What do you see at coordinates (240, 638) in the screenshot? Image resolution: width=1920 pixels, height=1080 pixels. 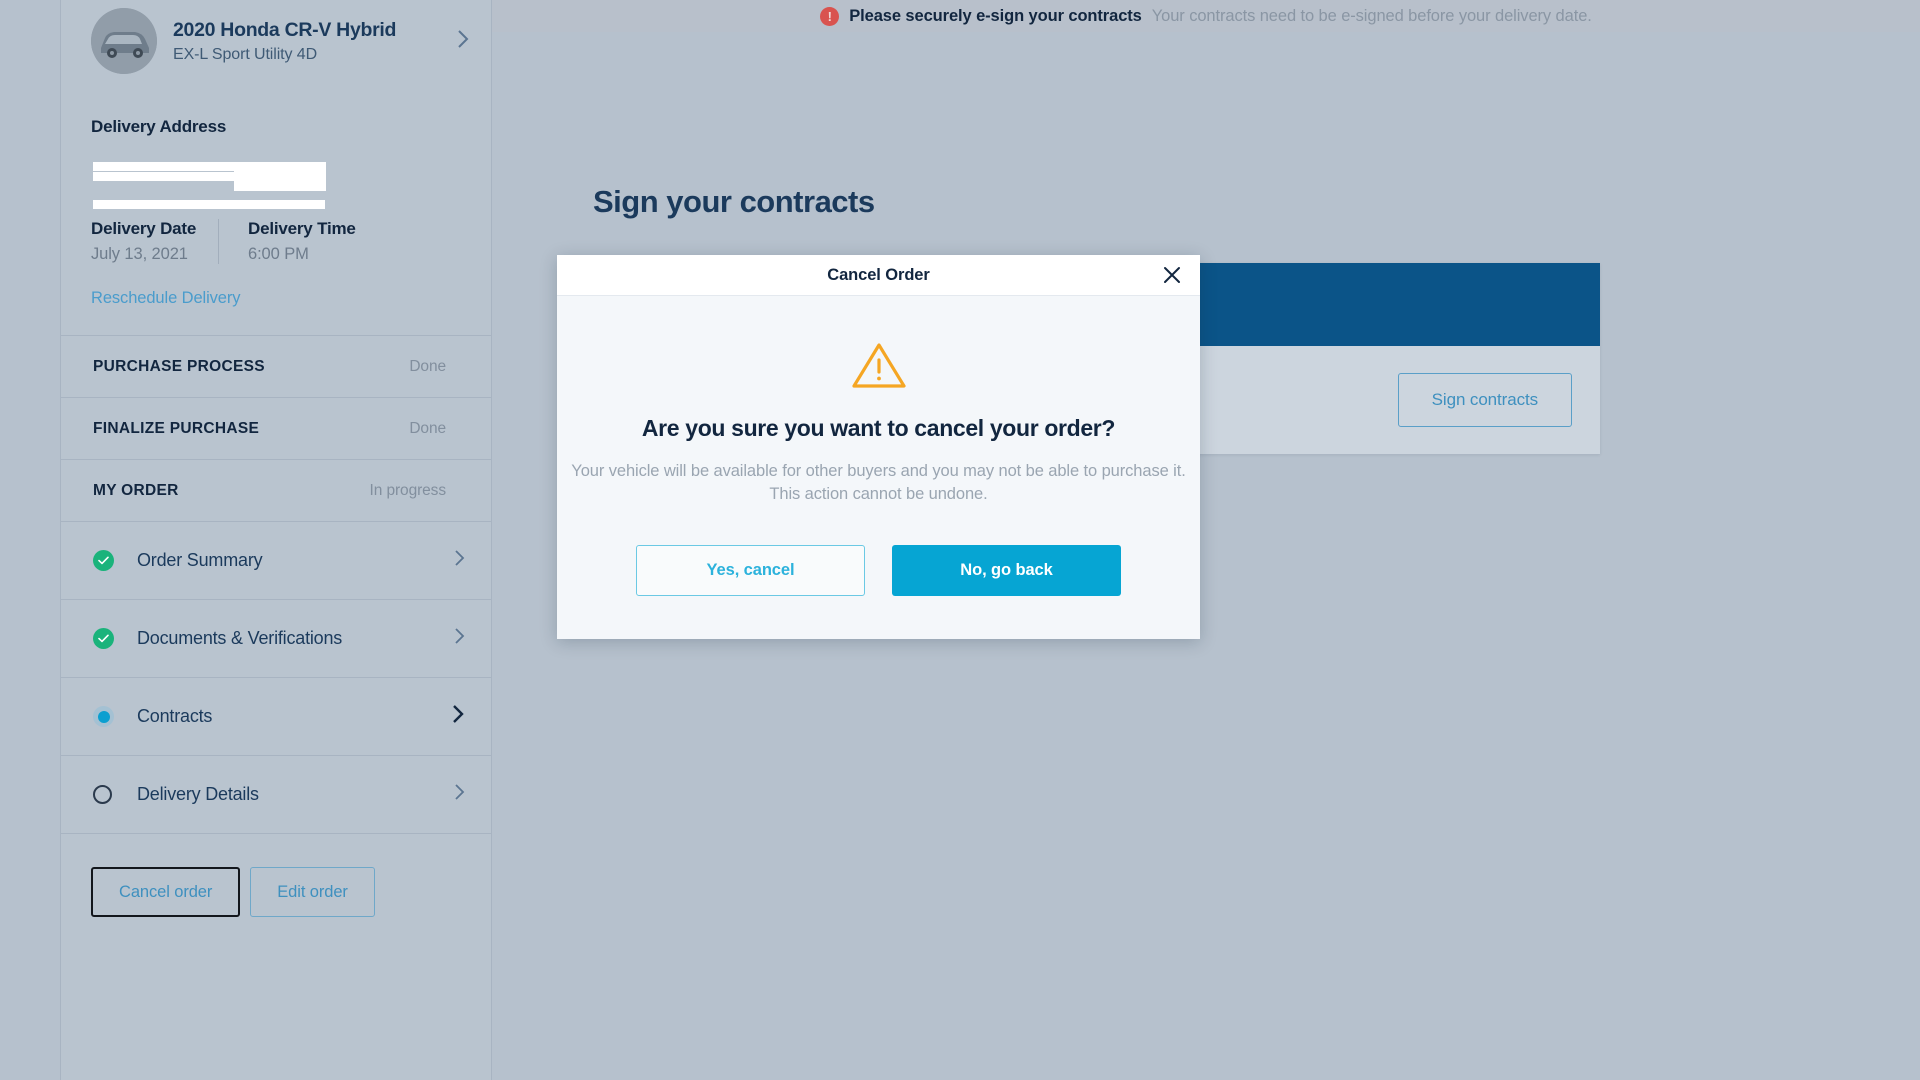 I see `sidebar-item-label: Documents & Verifications` at bounding box center [240, 638].